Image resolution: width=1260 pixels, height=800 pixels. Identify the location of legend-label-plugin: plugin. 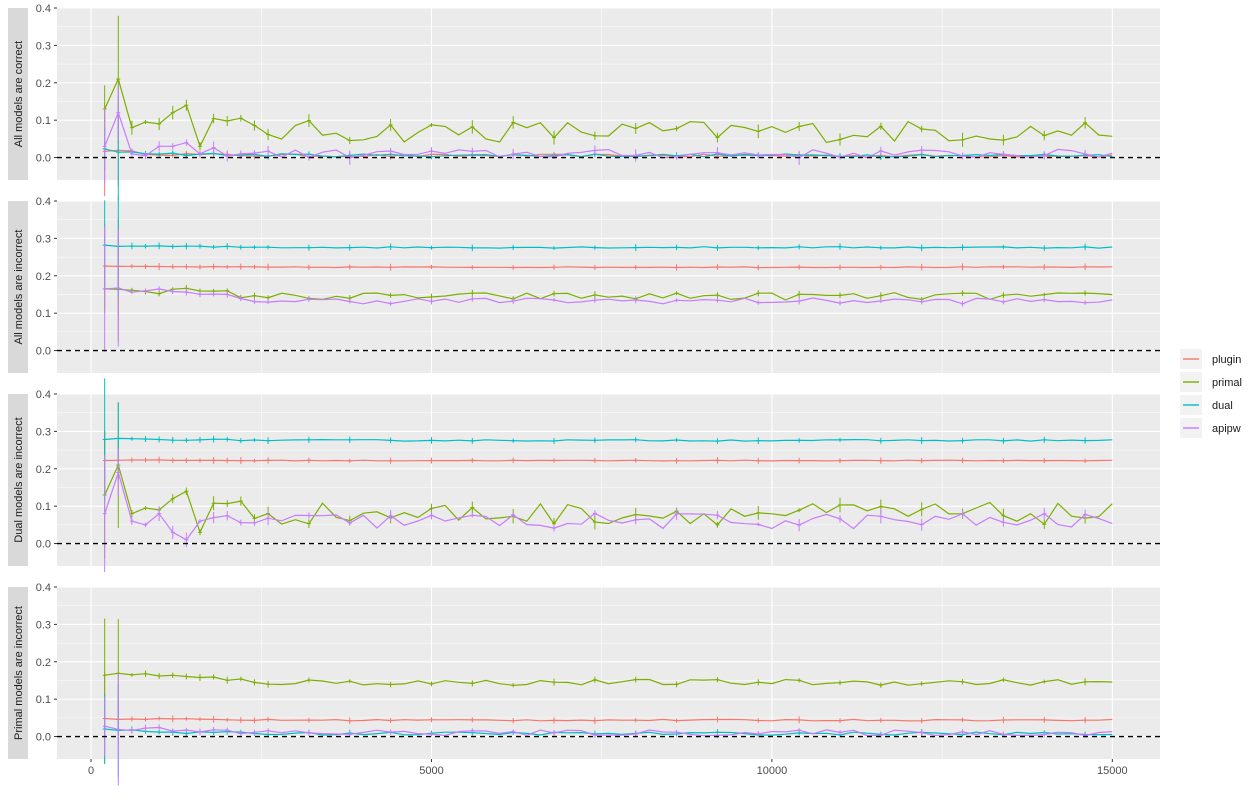
(1226, 360).